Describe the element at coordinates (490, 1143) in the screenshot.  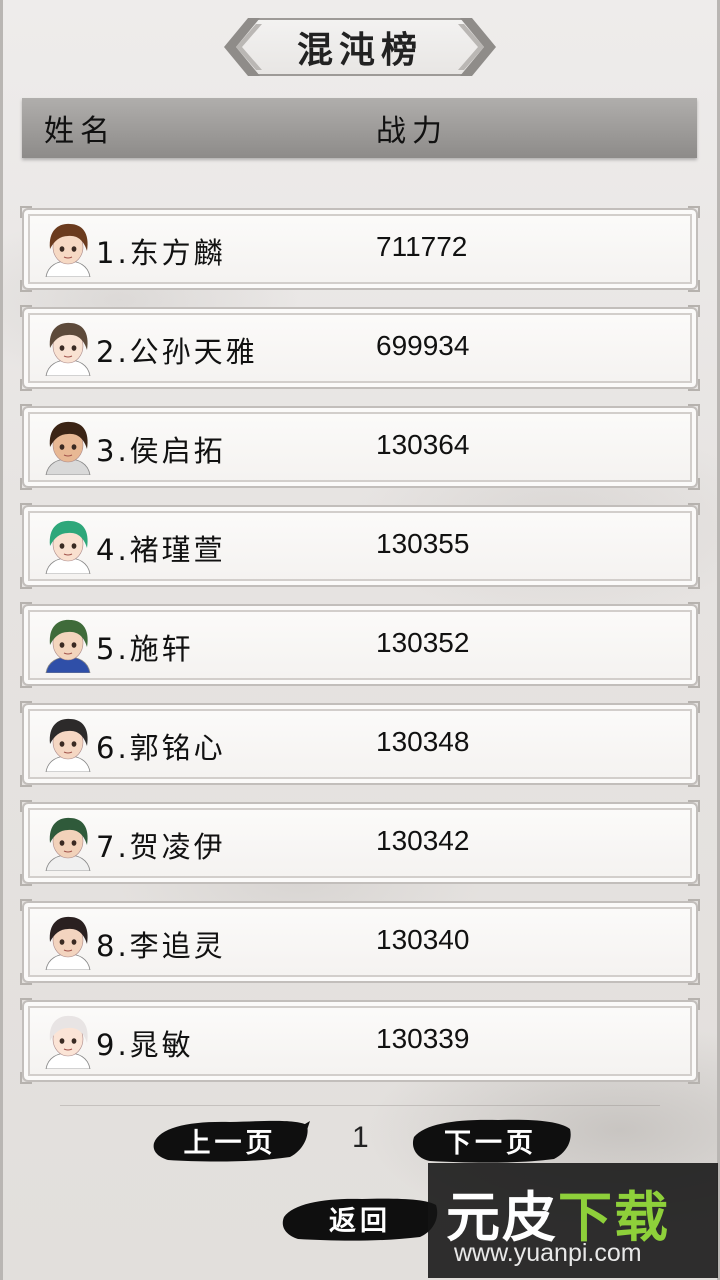
I see `next-page-label: 下一页` at that location.